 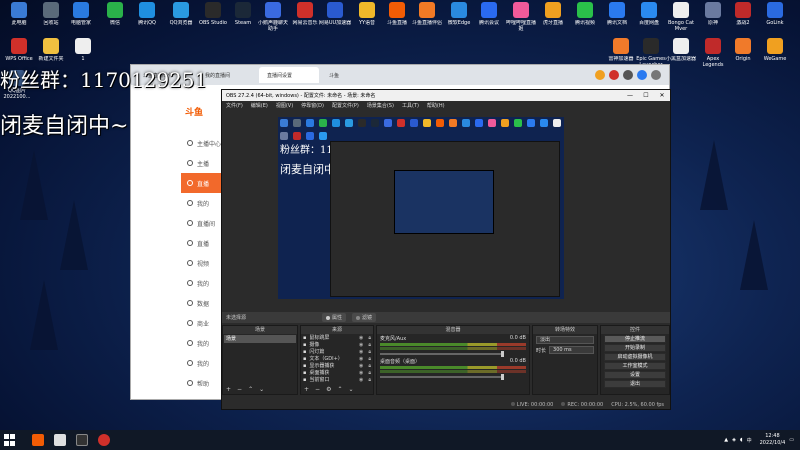 What do you see at coordinates (10, 440) in the screenshot?
I see `windows-start-icon` at bounding box center [10, 440].